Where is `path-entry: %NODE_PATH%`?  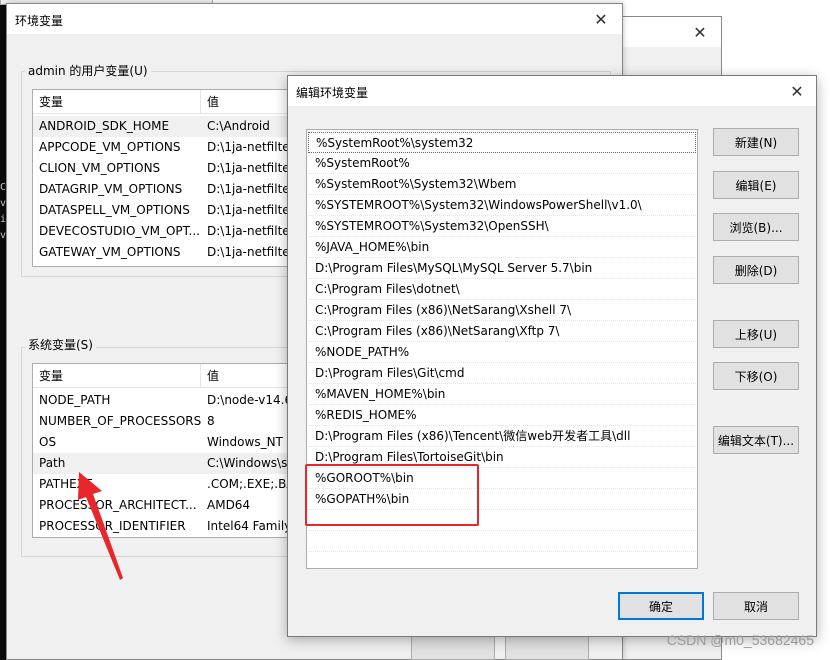
path-entry: %NODE_PATH% is located at coordinates (502, 352).